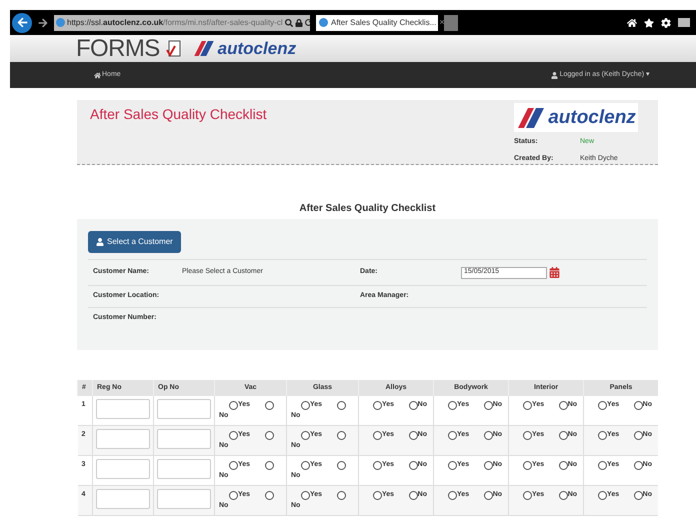 Image resolution: width=696 pixels, height=522 pixels. Describe the element at coordinates (649, 23) in the screenshot. I see `favorites-icon` at that location.